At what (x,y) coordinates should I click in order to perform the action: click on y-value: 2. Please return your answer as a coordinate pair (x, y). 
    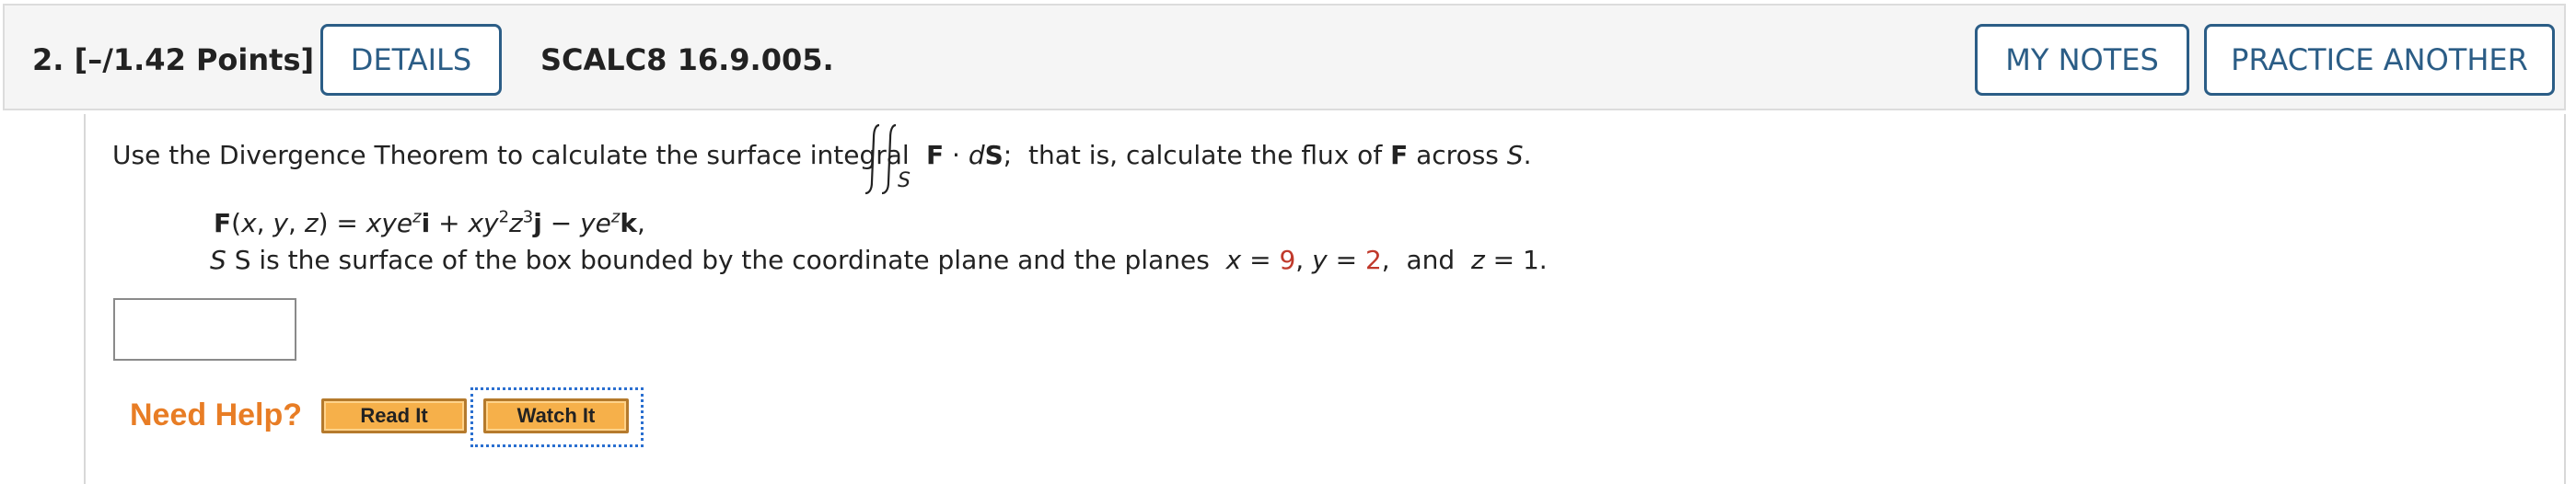
    Looking at the image, I should click on (1373, 260).